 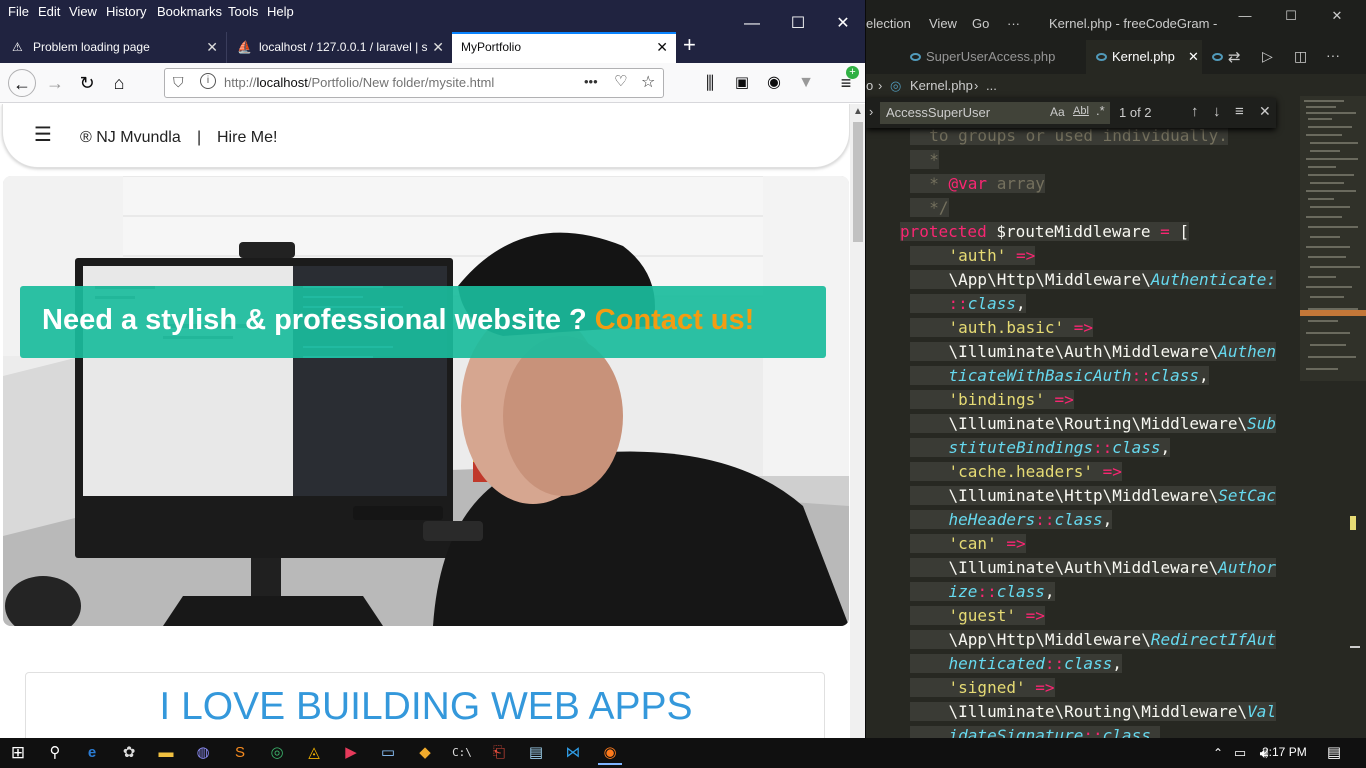 What do you see at coordinates (1355, 647) in the screenshot?
I see `scroll-marker` at bounding box center [1355, 647].